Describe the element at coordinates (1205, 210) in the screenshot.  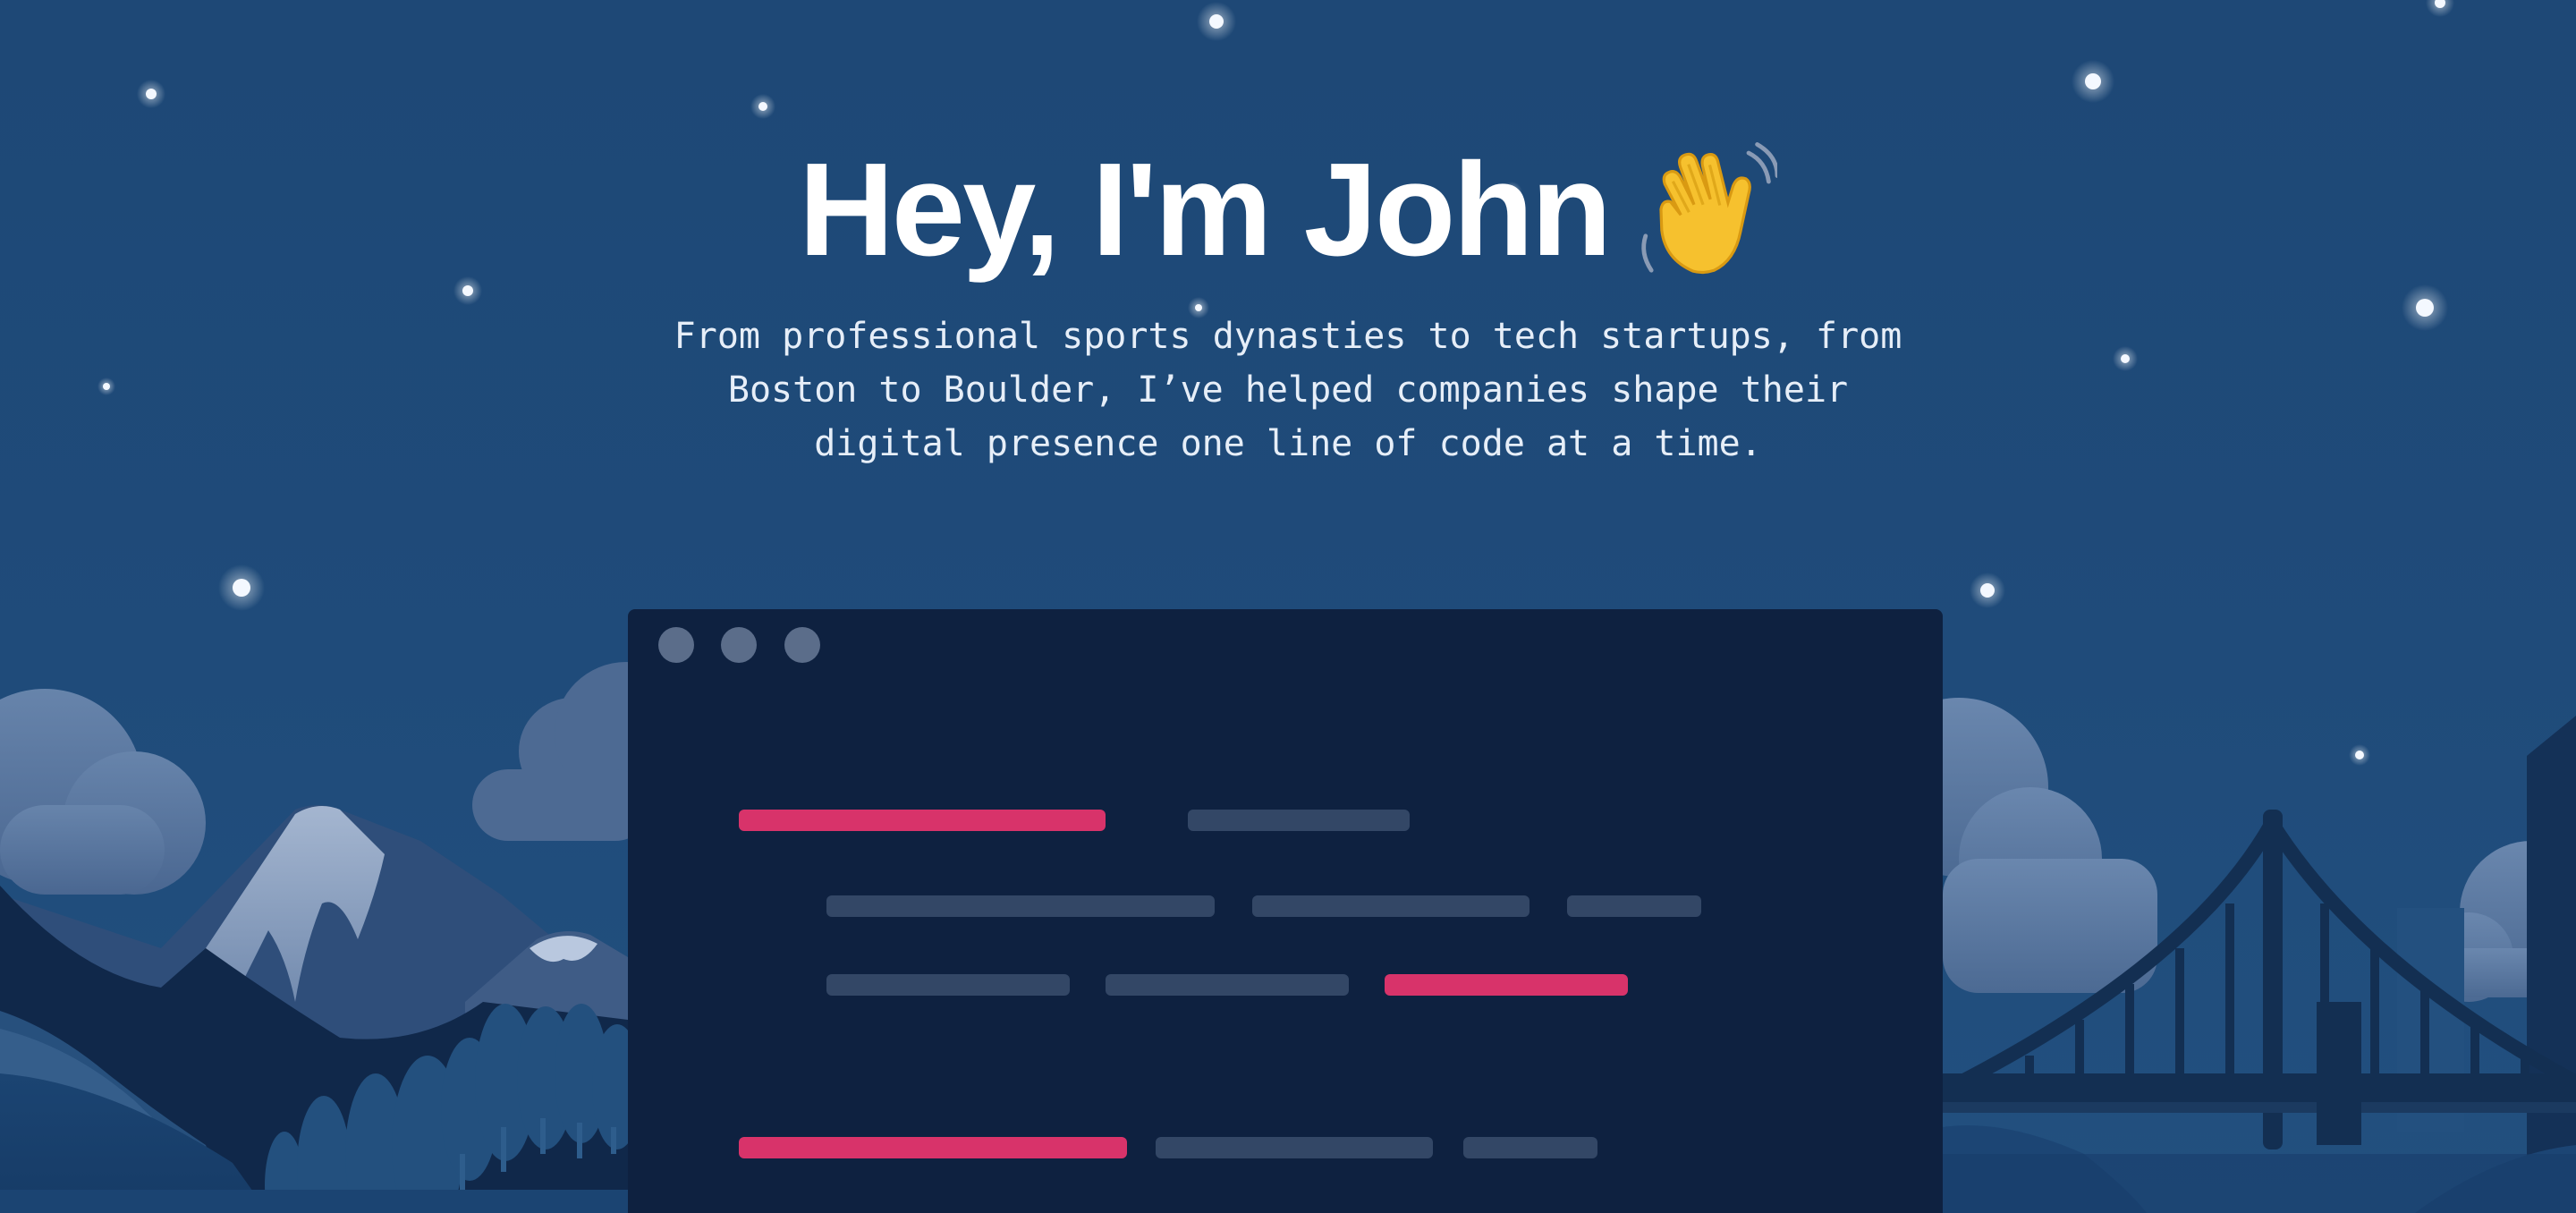
I see `headline-text: Hey, I'm John` at that location.